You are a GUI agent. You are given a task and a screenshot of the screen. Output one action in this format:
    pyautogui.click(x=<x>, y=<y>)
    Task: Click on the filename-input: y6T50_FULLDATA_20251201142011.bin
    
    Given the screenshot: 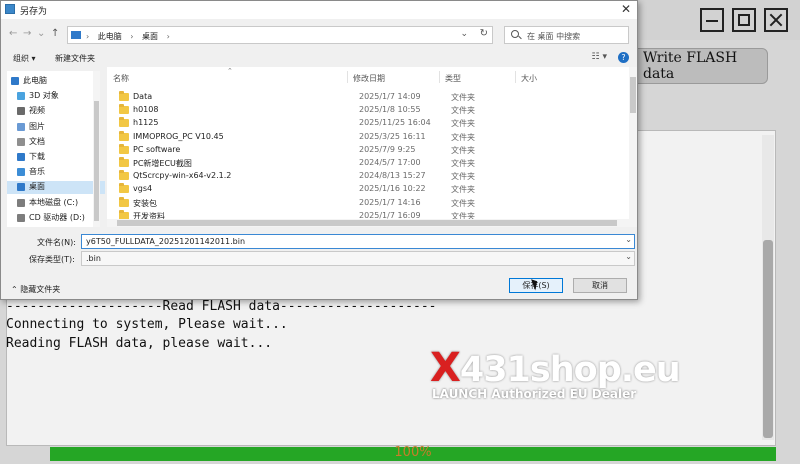 What is the action you would take?
    pyautogui.click(x=358, y=241)
    